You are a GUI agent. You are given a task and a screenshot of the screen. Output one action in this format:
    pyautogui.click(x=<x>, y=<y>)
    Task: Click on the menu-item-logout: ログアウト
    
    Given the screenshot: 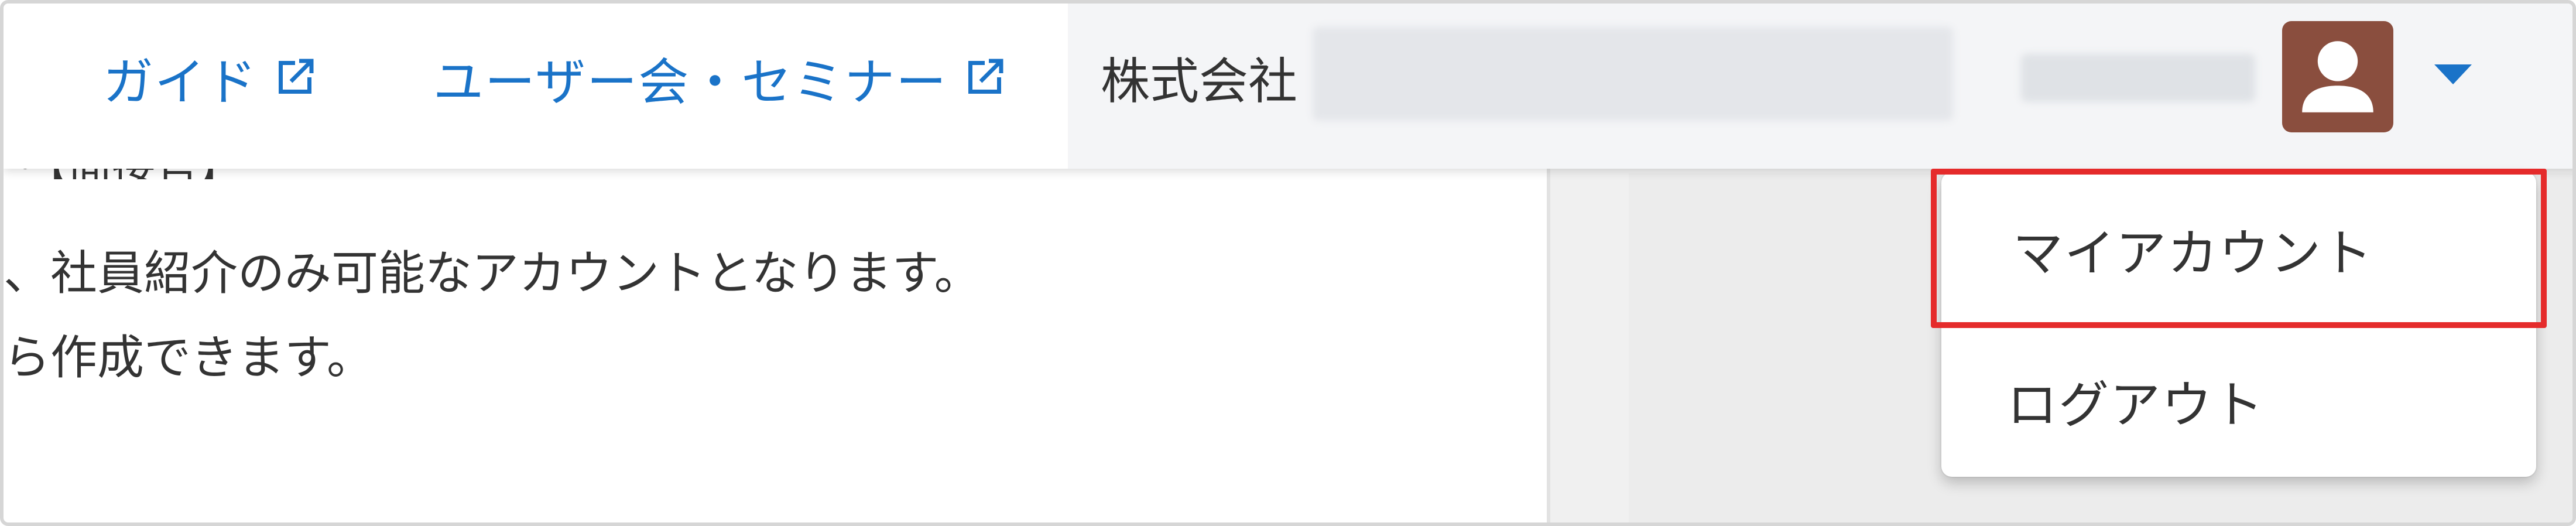 What is the action you would take?
    pyautogui.click(x=2238, y=400)
    